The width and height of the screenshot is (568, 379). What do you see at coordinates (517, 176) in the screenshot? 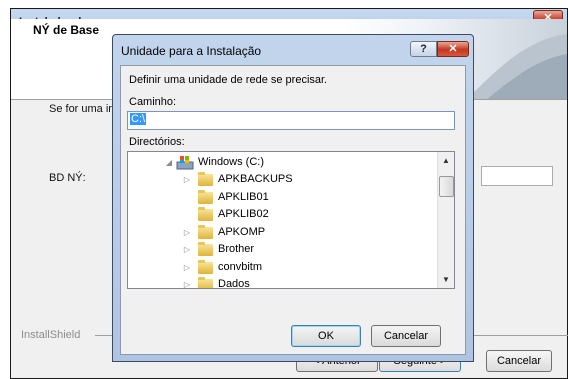
I see `db-input` at bounding box center [517, 176].